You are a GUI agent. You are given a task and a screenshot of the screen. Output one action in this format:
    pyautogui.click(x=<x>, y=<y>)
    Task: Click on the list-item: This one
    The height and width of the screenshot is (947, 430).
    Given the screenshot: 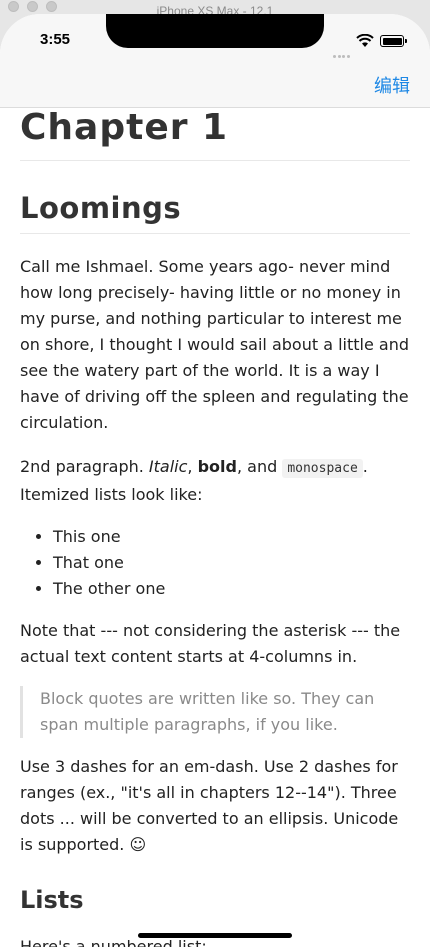 What is the action you would take?
    pyautogui.click(x=231, y=537)
    